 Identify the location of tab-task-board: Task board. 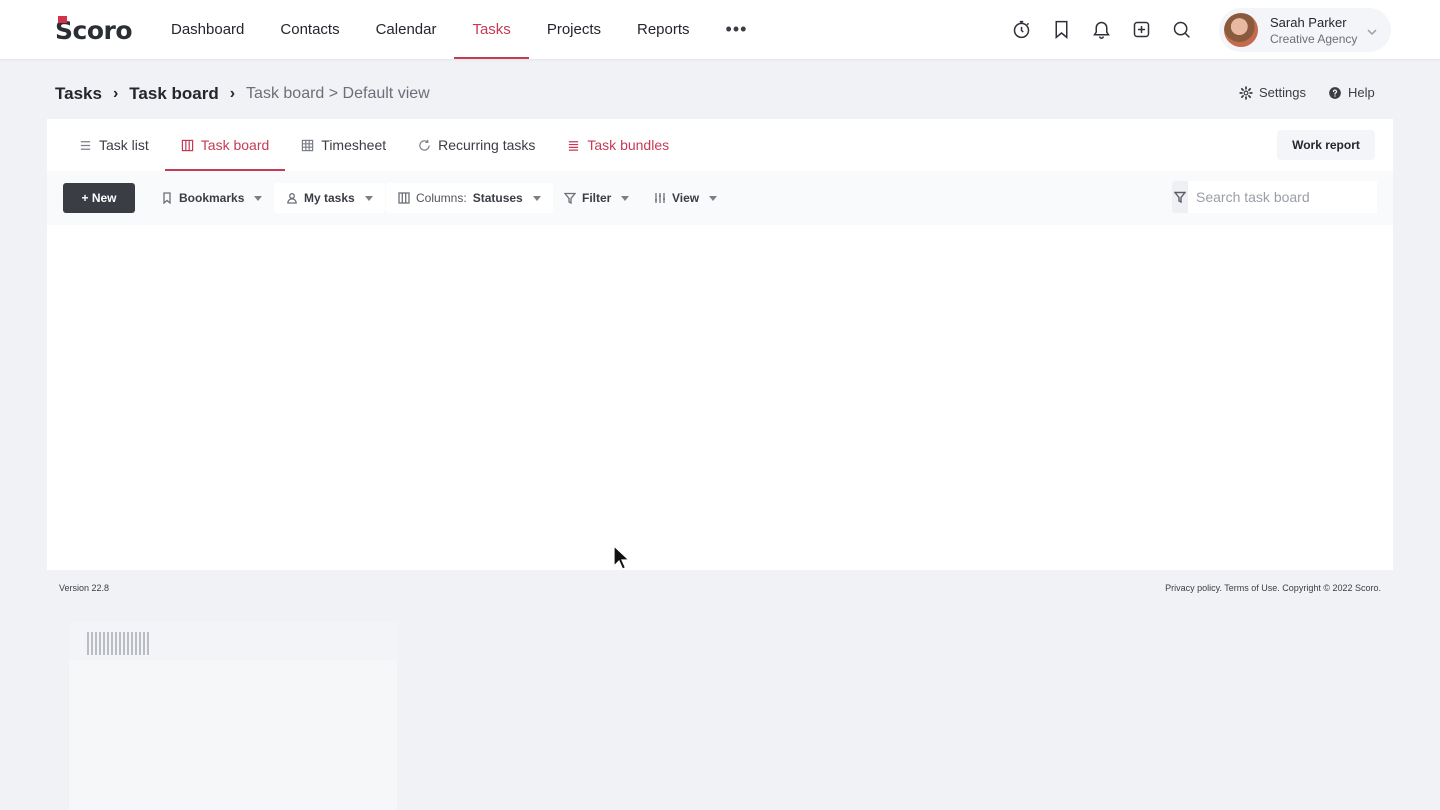
(225, 145).